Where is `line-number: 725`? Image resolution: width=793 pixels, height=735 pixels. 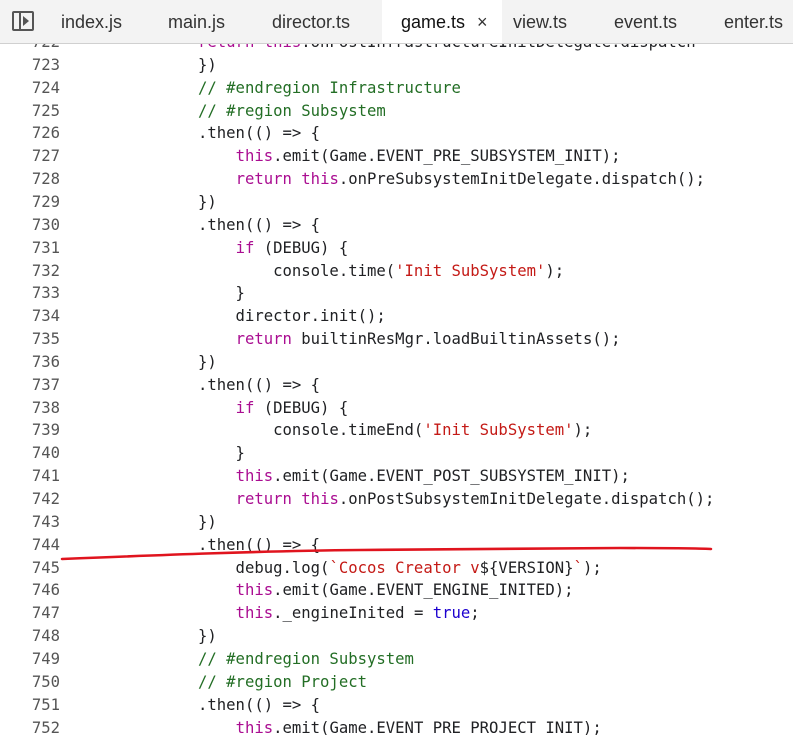
line-number: 725 is located at coordinates (30, 111).